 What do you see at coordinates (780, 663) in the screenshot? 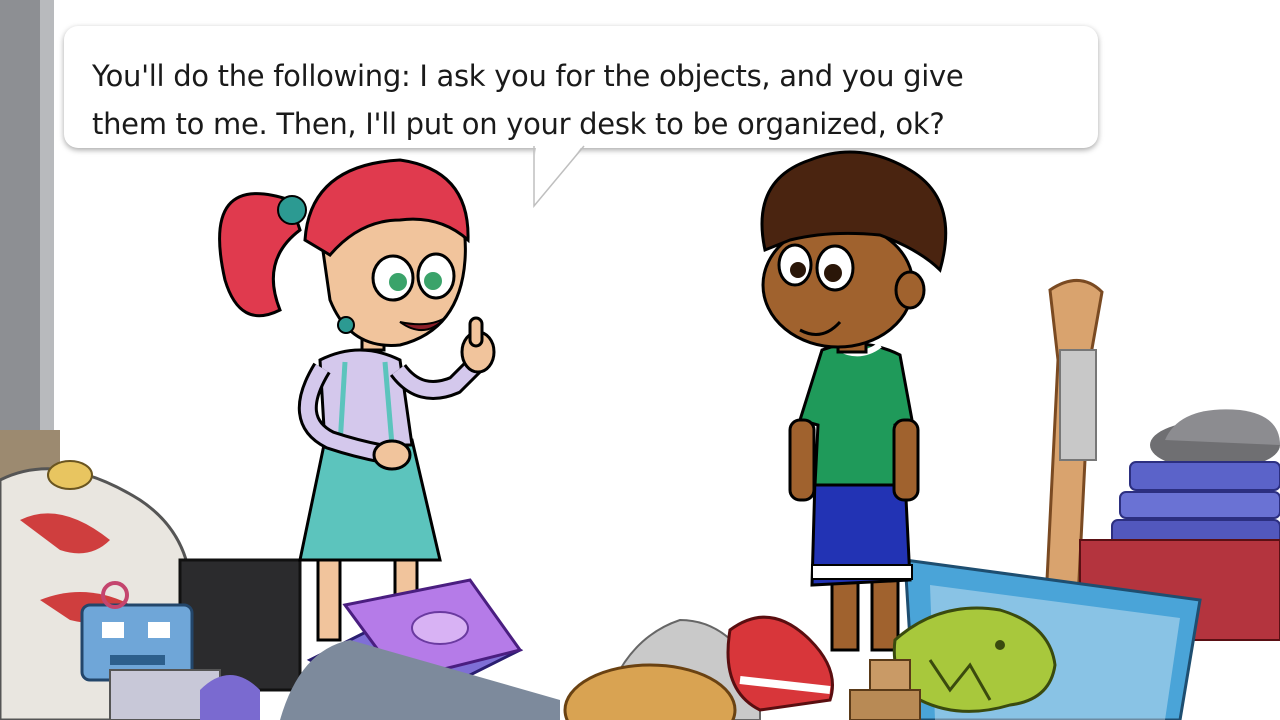
I see `sneaker` at bounding box center [780, 663].